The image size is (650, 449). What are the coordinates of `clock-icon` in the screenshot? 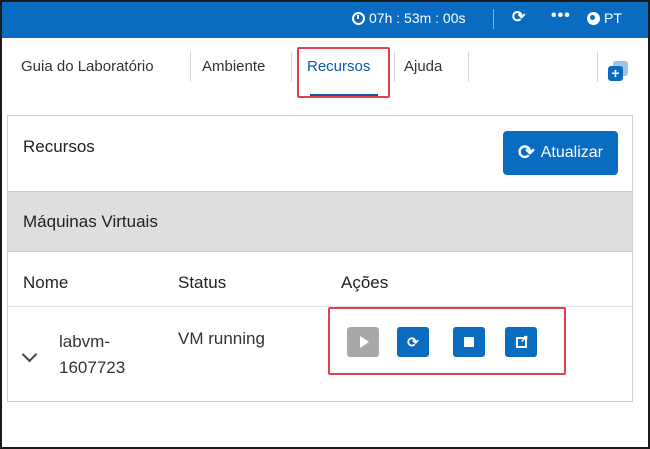 It's located at (358, 18).